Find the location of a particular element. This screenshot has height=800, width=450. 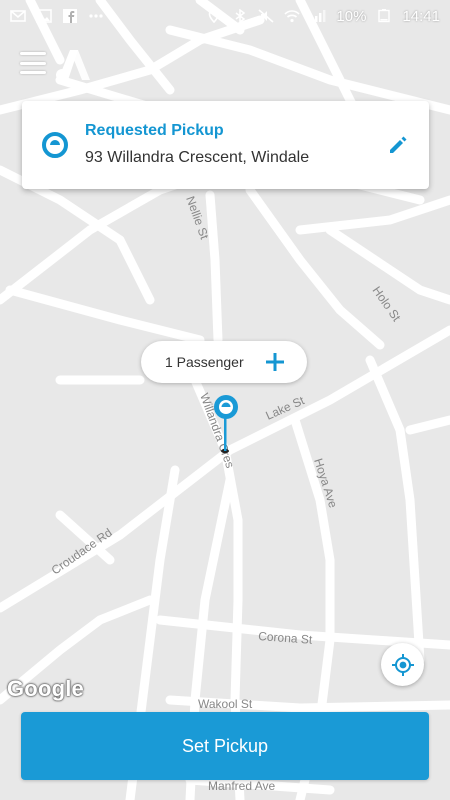

mute-icon is located at coordinates (266, 16).